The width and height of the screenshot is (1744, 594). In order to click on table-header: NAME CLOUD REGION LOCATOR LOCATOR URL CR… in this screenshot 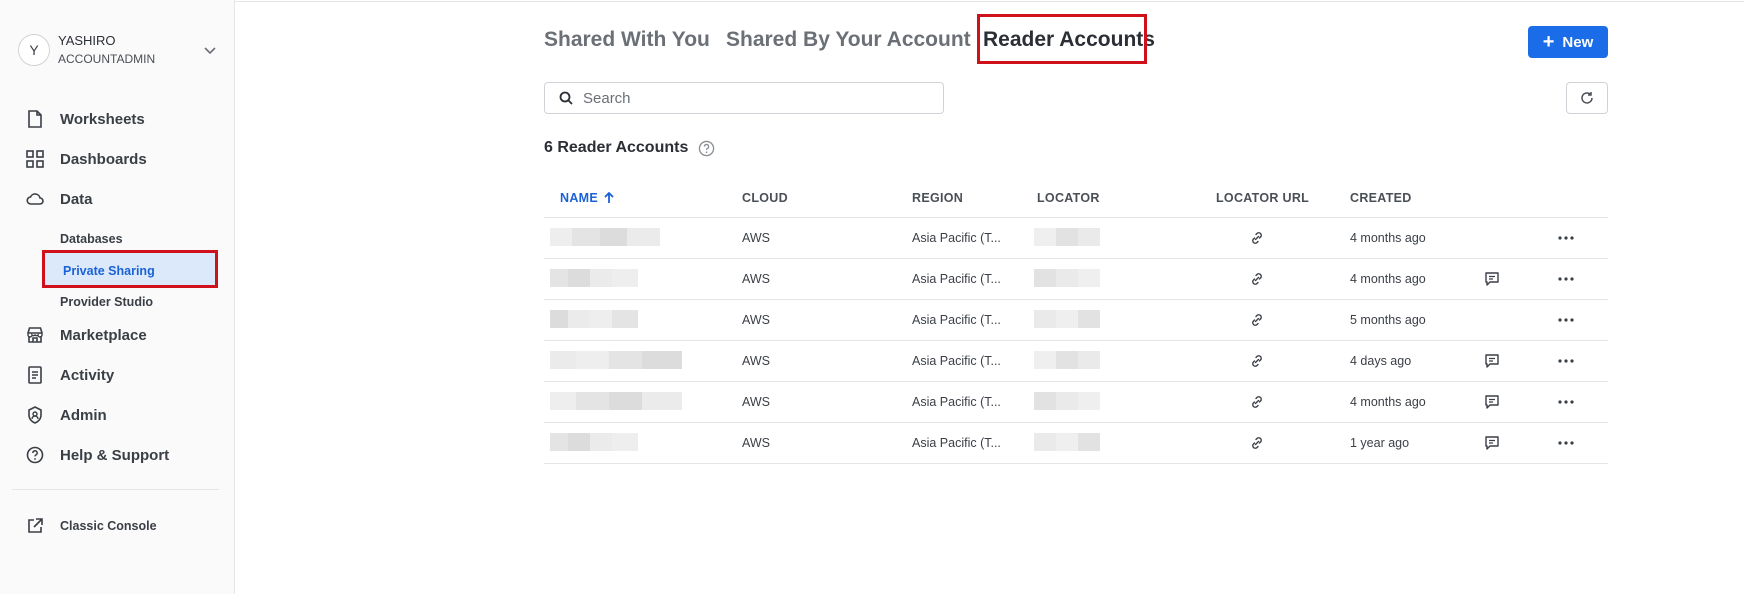, I will do `click(1076, 199)`.